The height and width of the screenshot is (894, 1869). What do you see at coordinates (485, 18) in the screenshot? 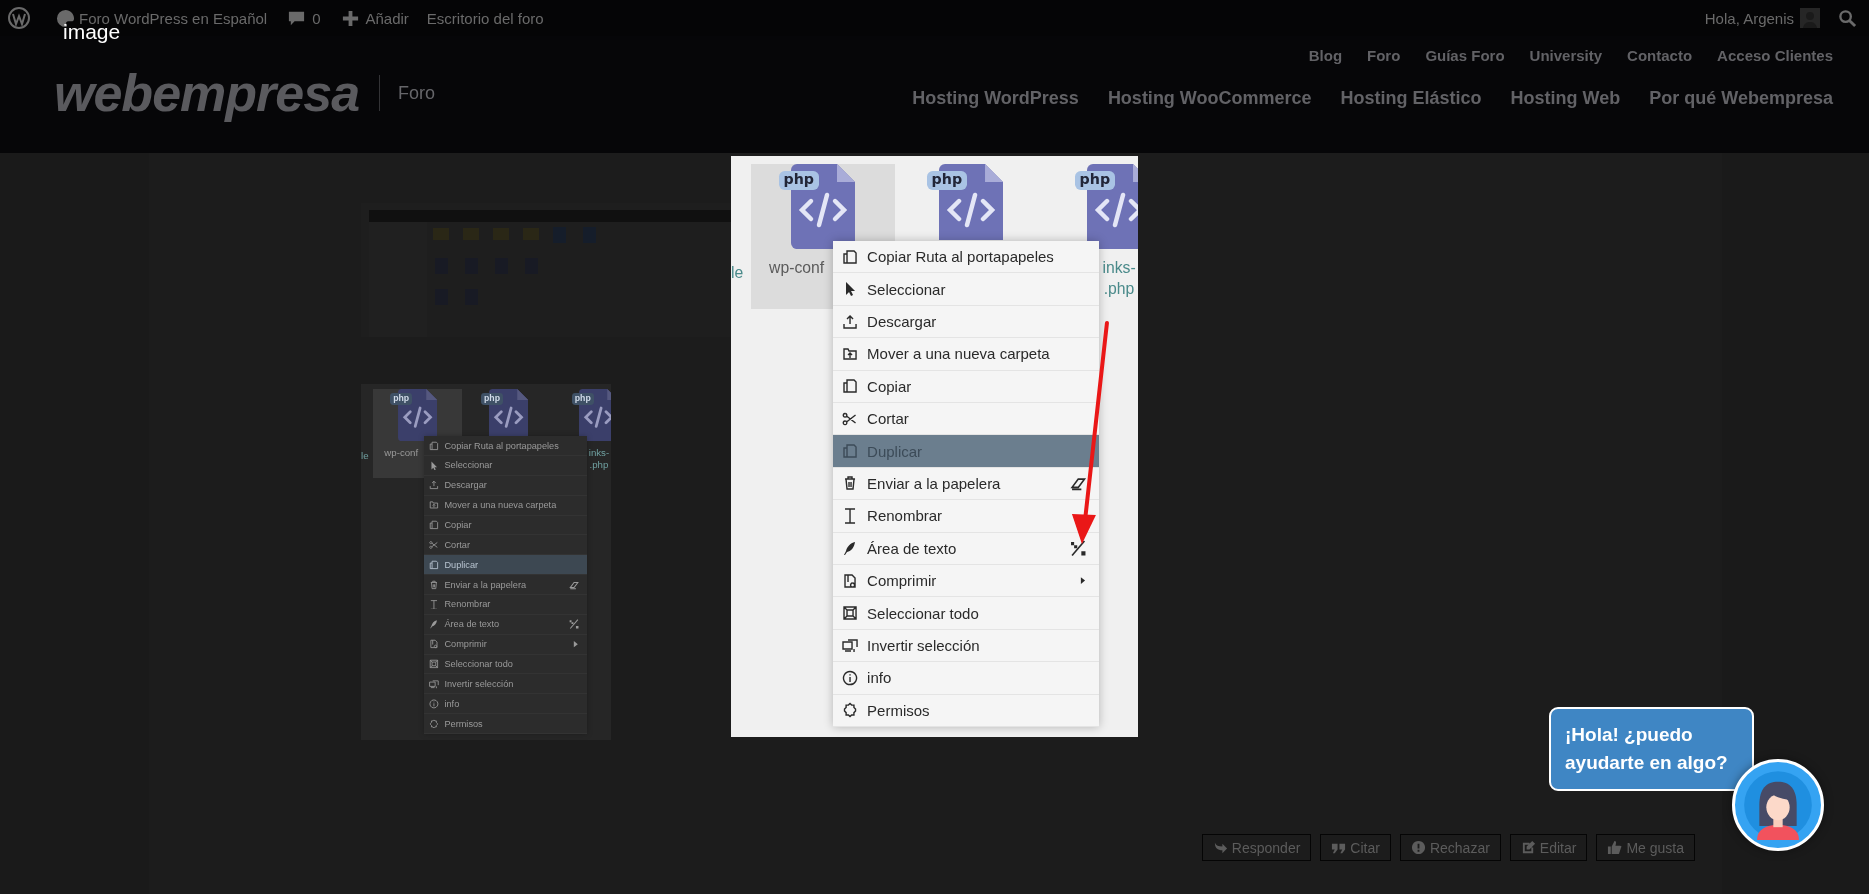
I see `dashboard-link: Escritorio del foro` at bounding box center [485, 18].